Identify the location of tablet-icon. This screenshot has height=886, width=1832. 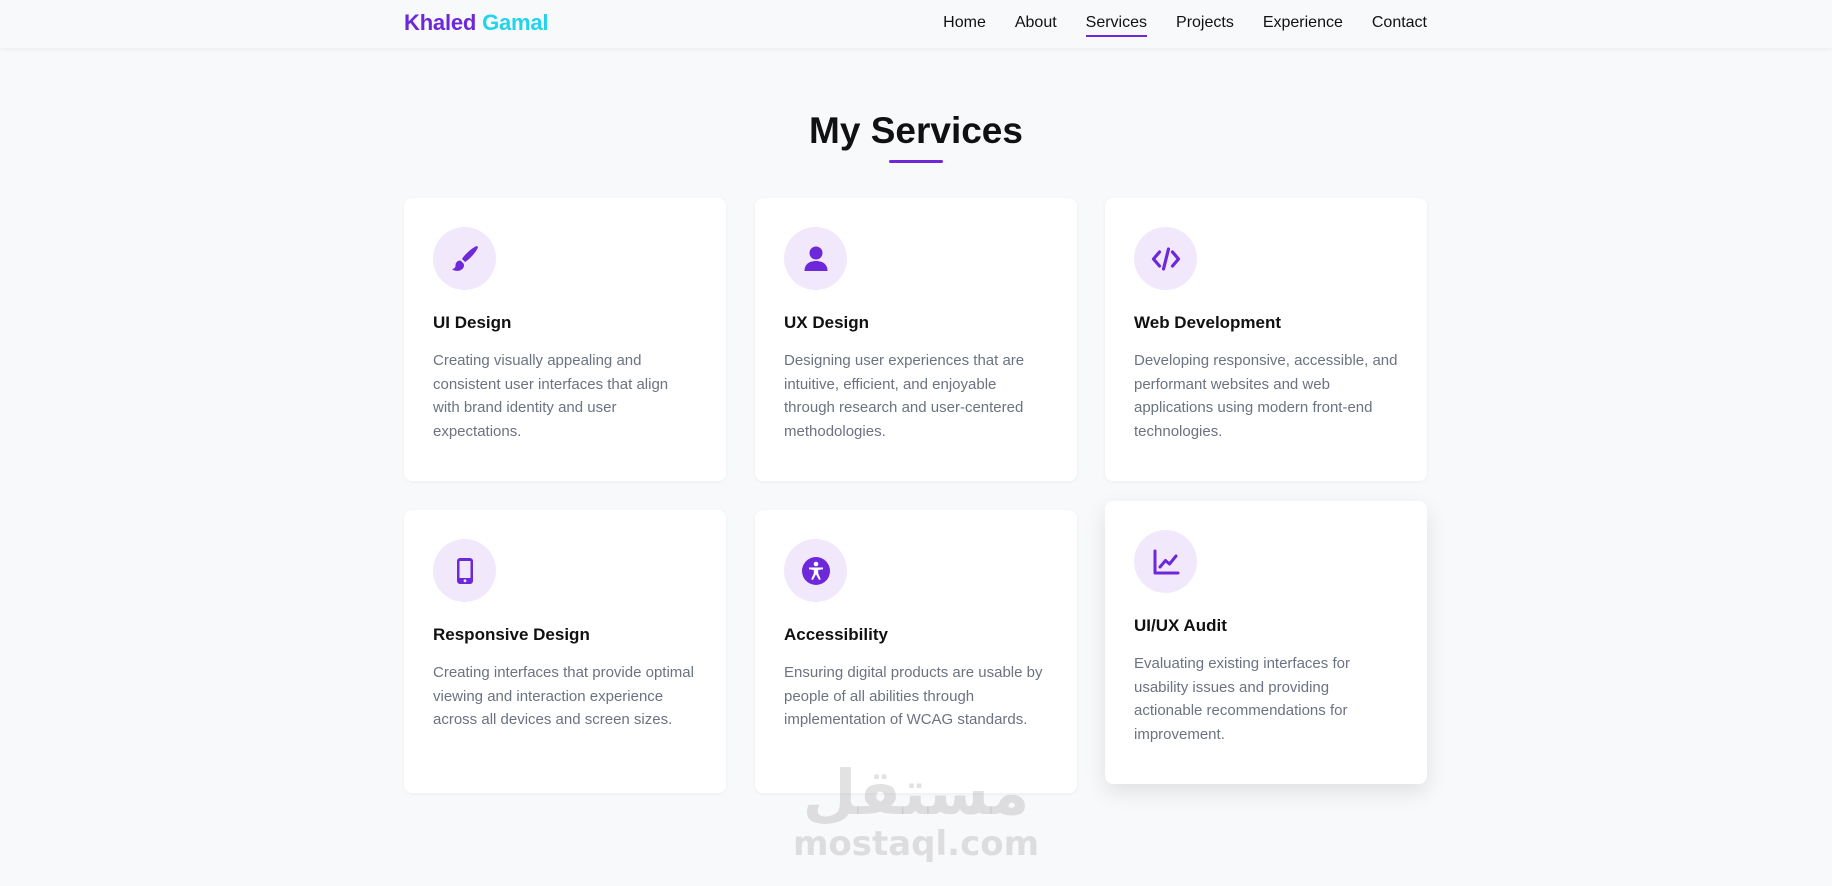
(464, 570).